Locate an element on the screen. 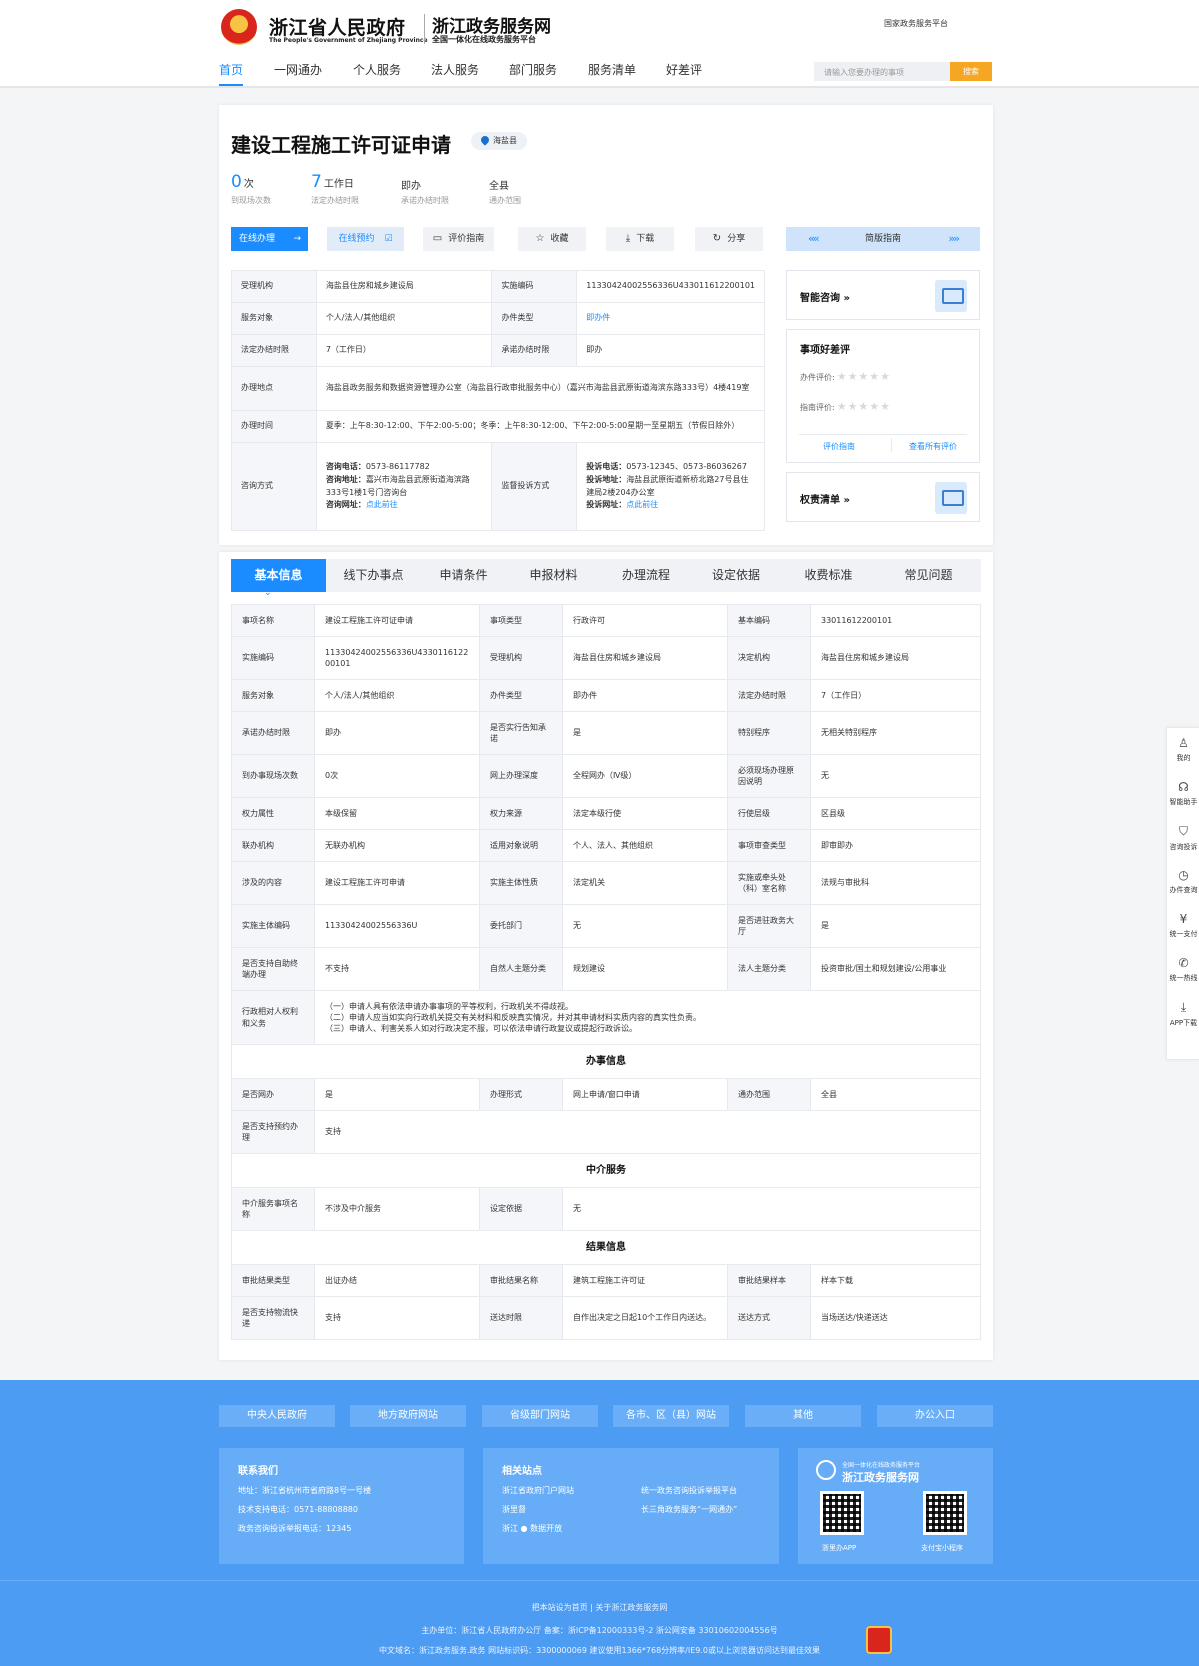 This screenshot has height=1666, width=1199. field-key: 法定办结时限 is located at coordinates (769, 695).